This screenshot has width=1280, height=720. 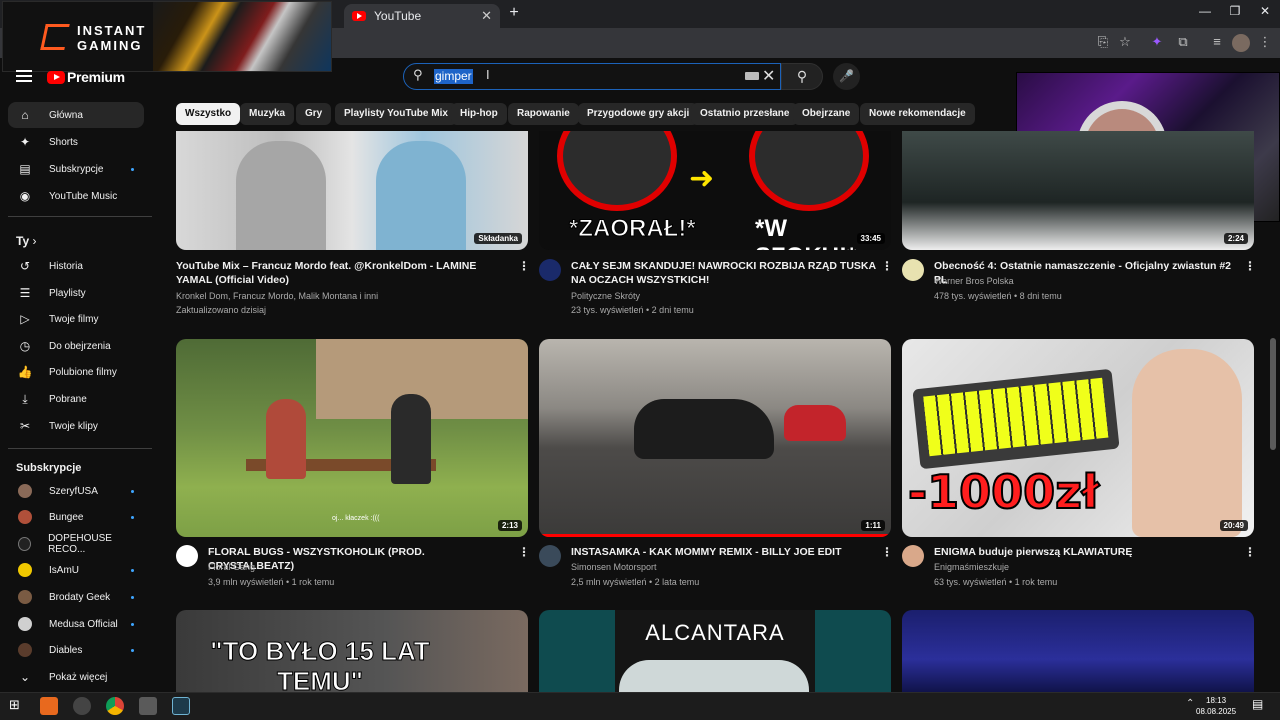 I want to click on sidebar-sub-diables: Diables, so click(x=76, y=650).